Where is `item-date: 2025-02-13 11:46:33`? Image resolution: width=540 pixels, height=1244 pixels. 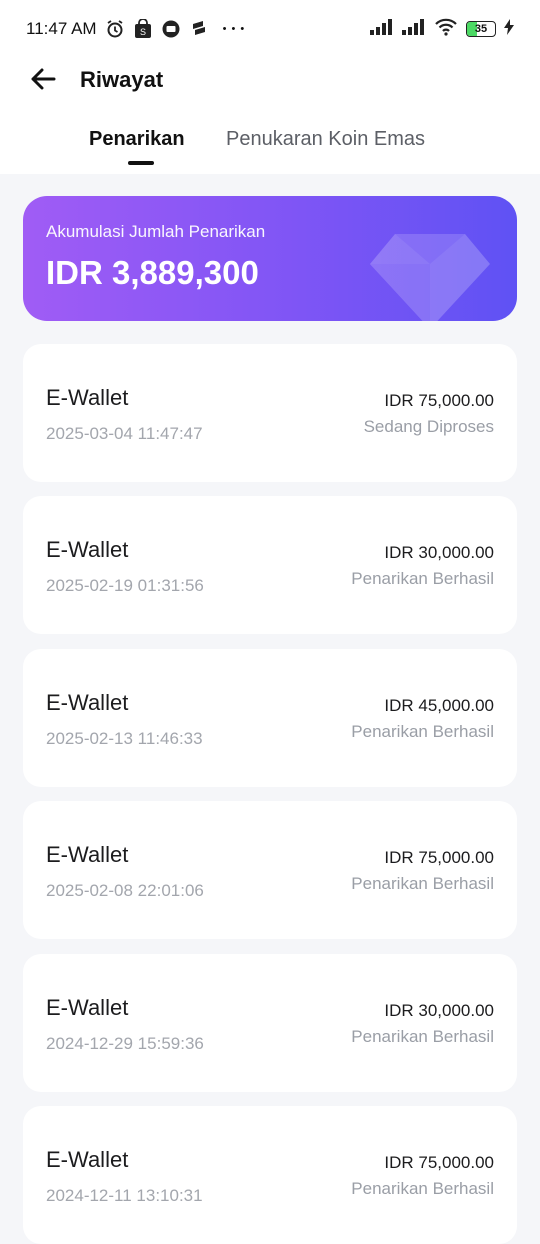
item-date: 2025-02-13 11:46:33 is located at coordinates (124, 738).